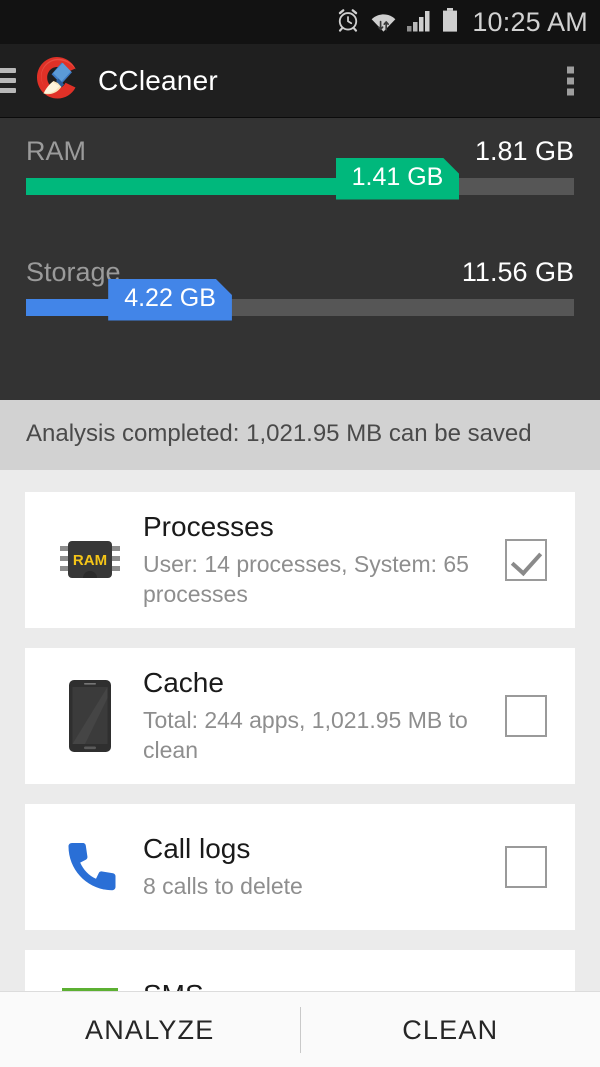  I want to click on status-bar-time: 10:25 AM, so click(530, 21).